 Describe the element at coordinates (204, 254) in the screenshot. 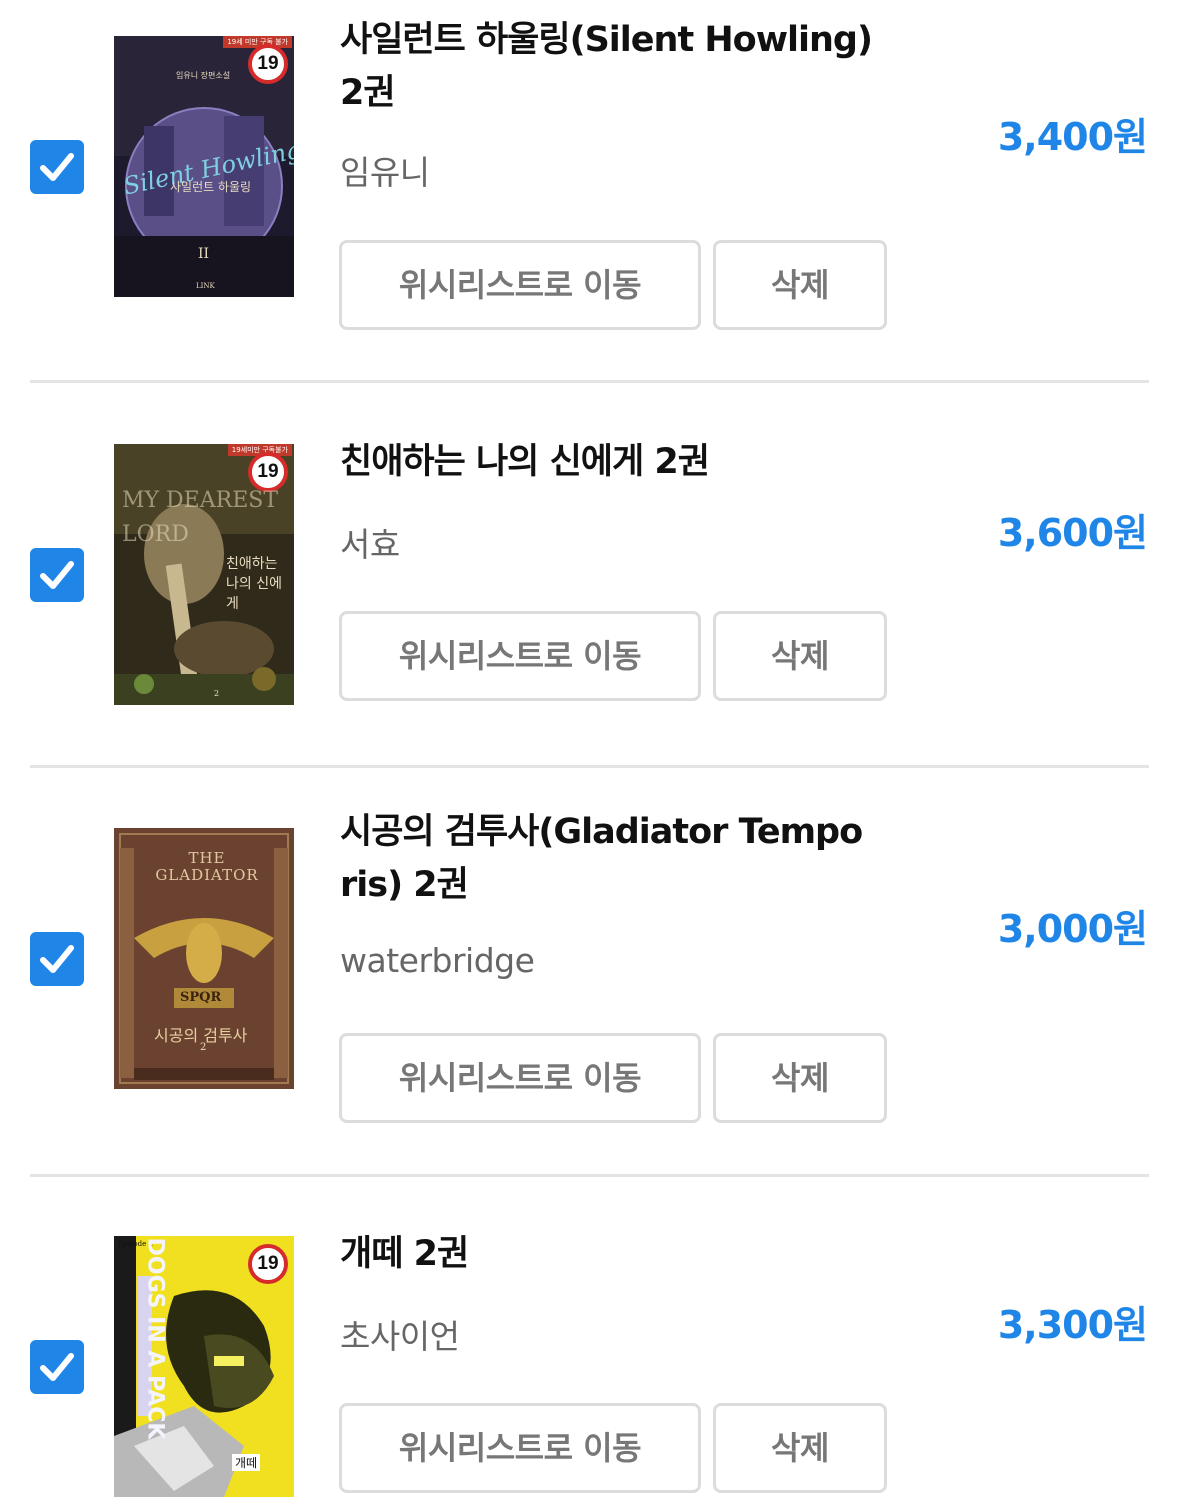

I see `cover-volume: II` at that location.